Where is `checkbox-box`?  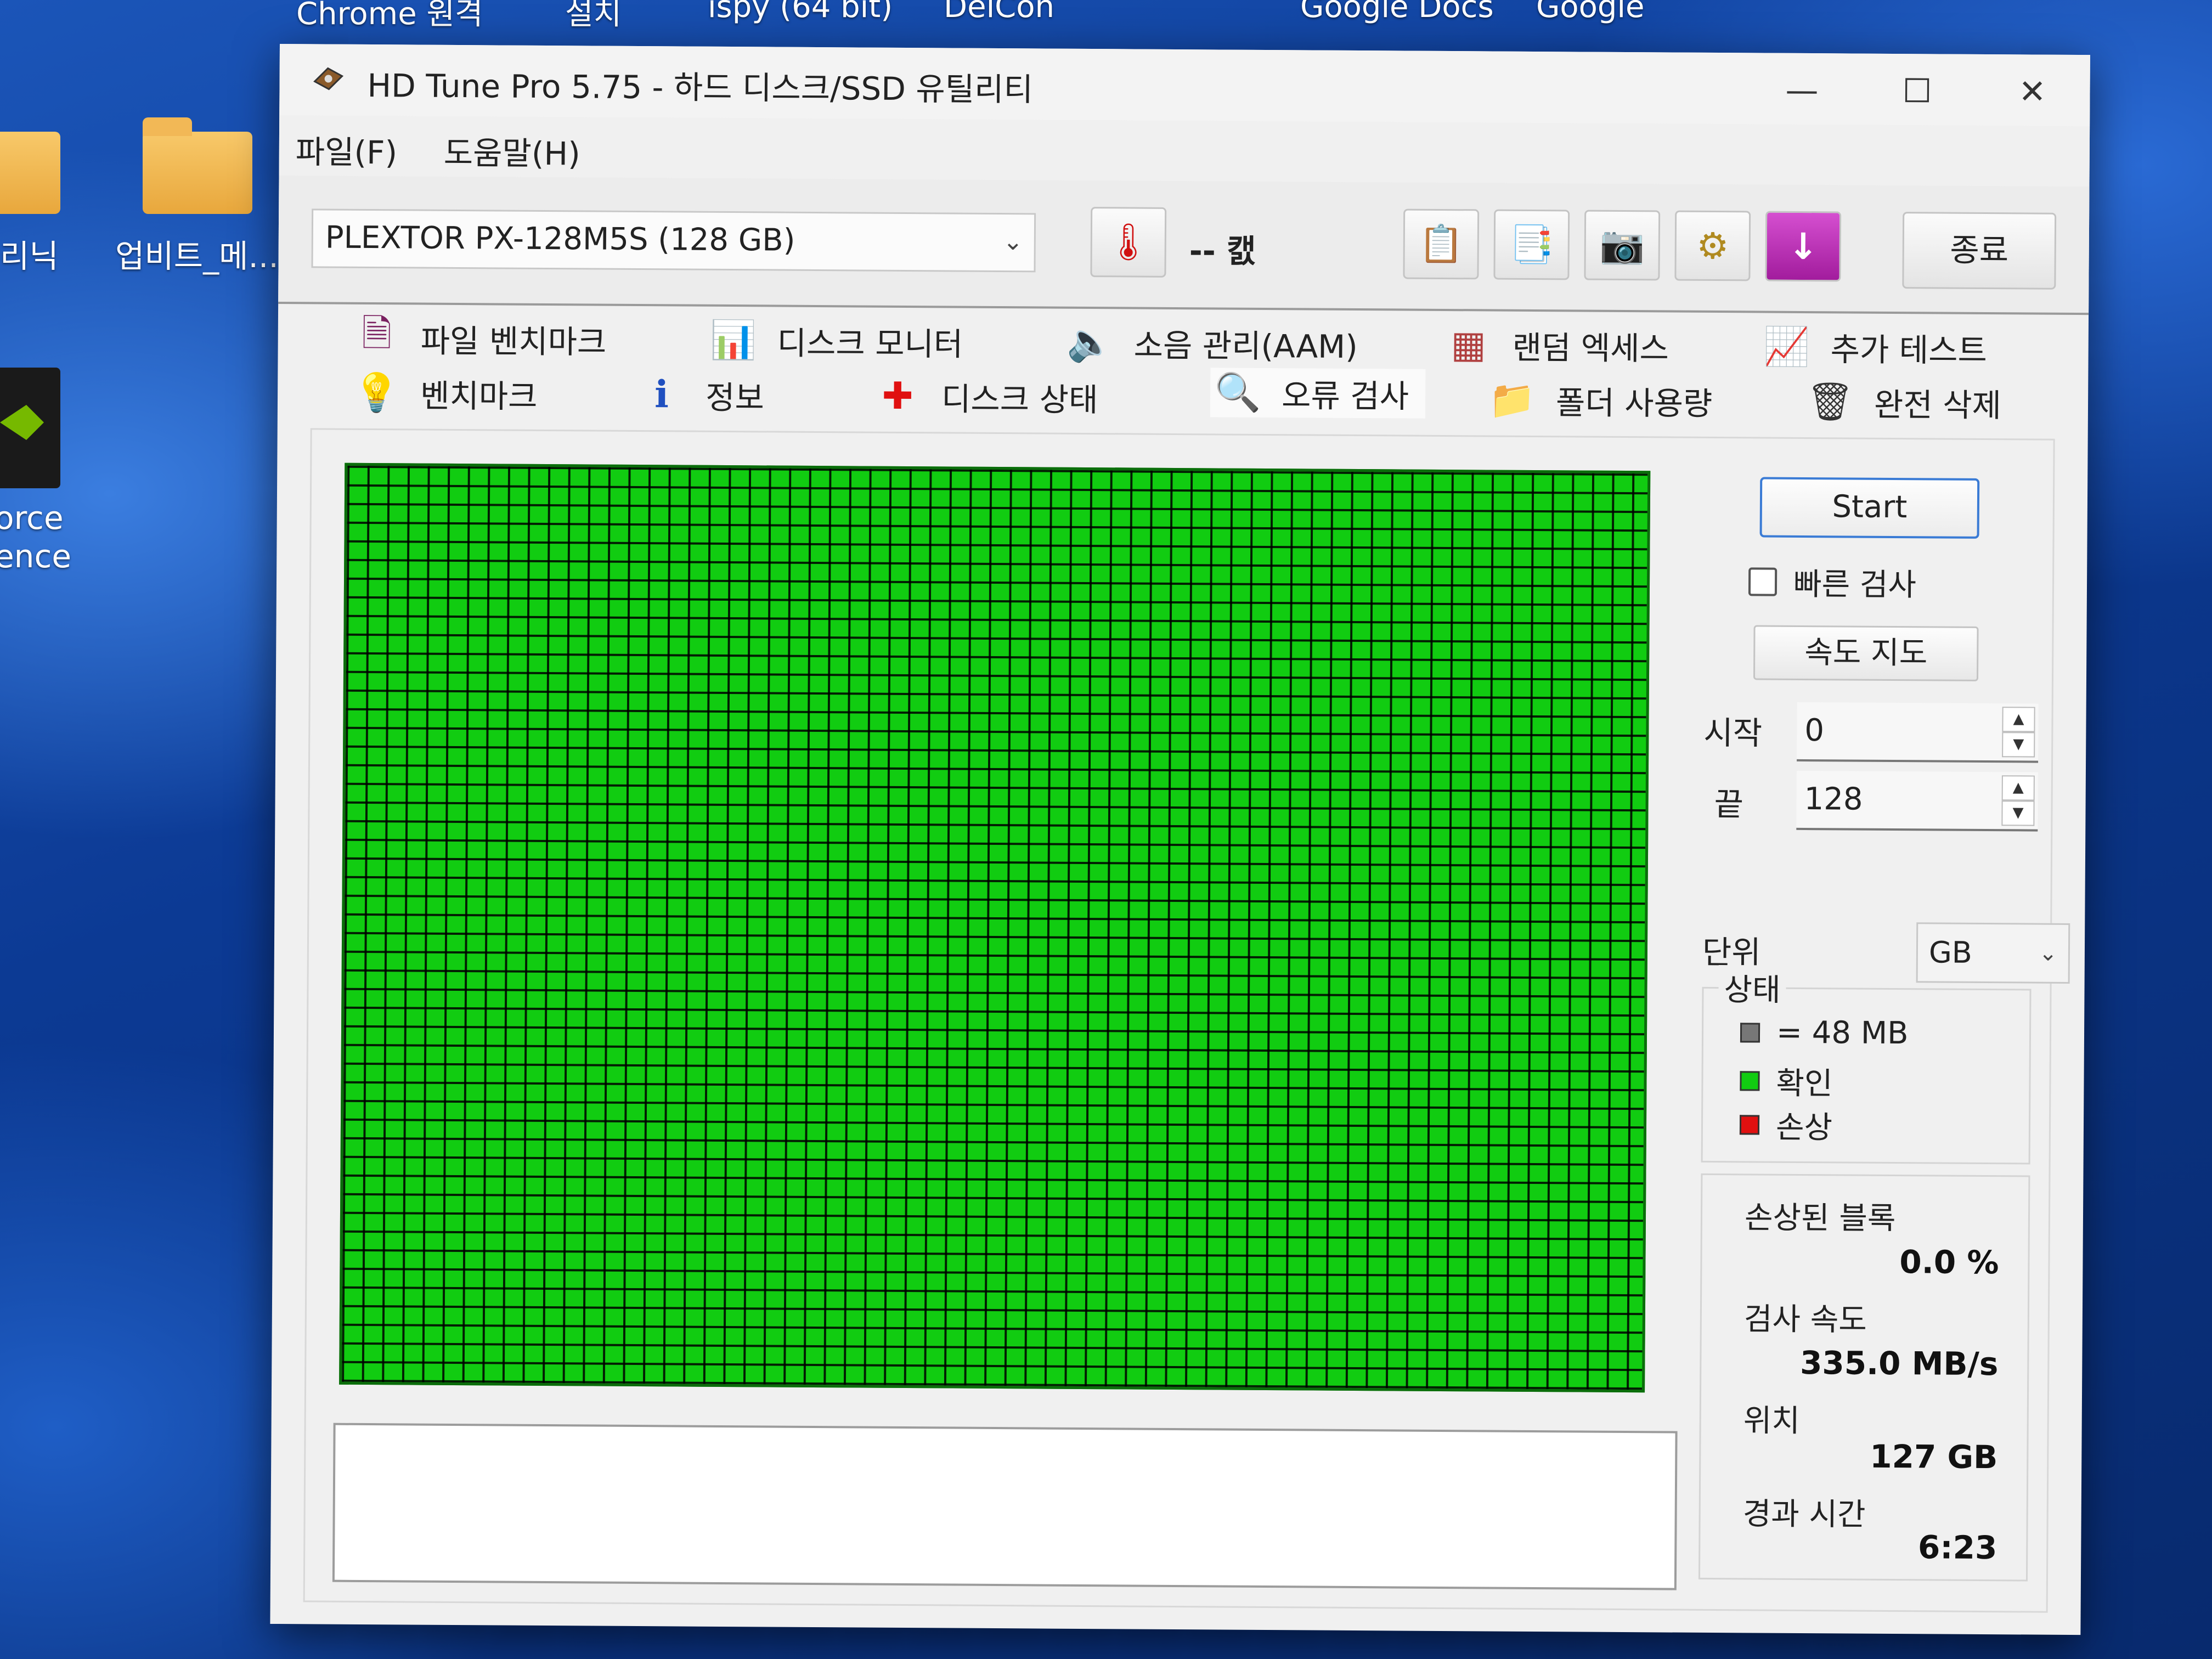 checkbox-box is located at coordinates (1763, 581).